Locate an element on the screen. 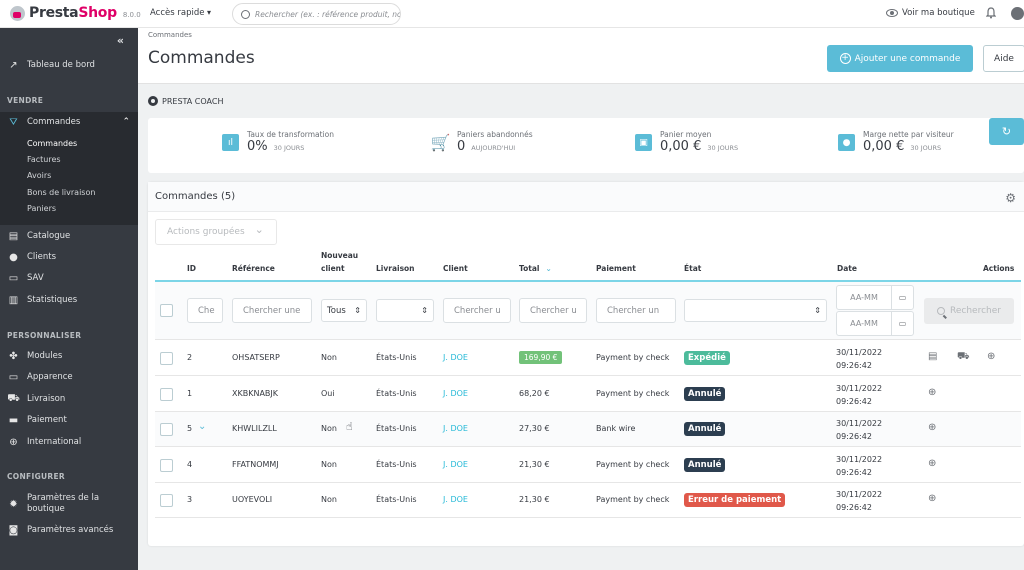 The width and height of the screenshot is (1024, 570). sidebar-item-advanced-parameters: ◙ Paramètres avancés is located at coordinates (69, 530).